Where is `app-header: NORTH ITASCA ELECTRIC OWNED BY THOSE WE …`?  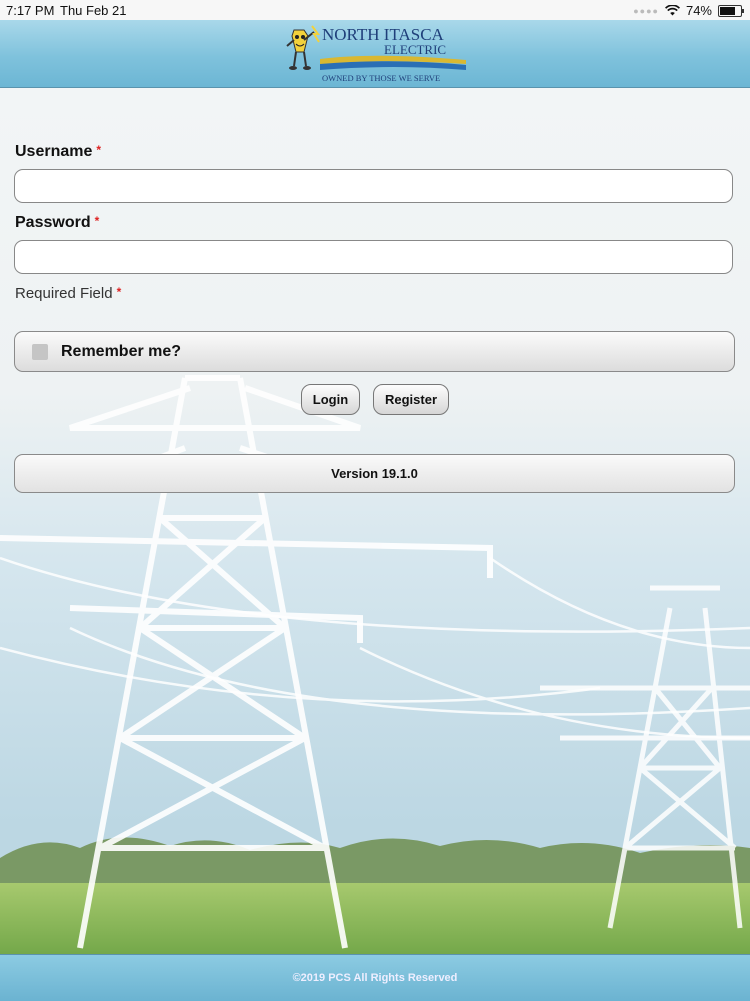
app-header: NORTH ITASCA ELECTRIC OWNED BY THOSE WE … is located at coordinates (375, 54).